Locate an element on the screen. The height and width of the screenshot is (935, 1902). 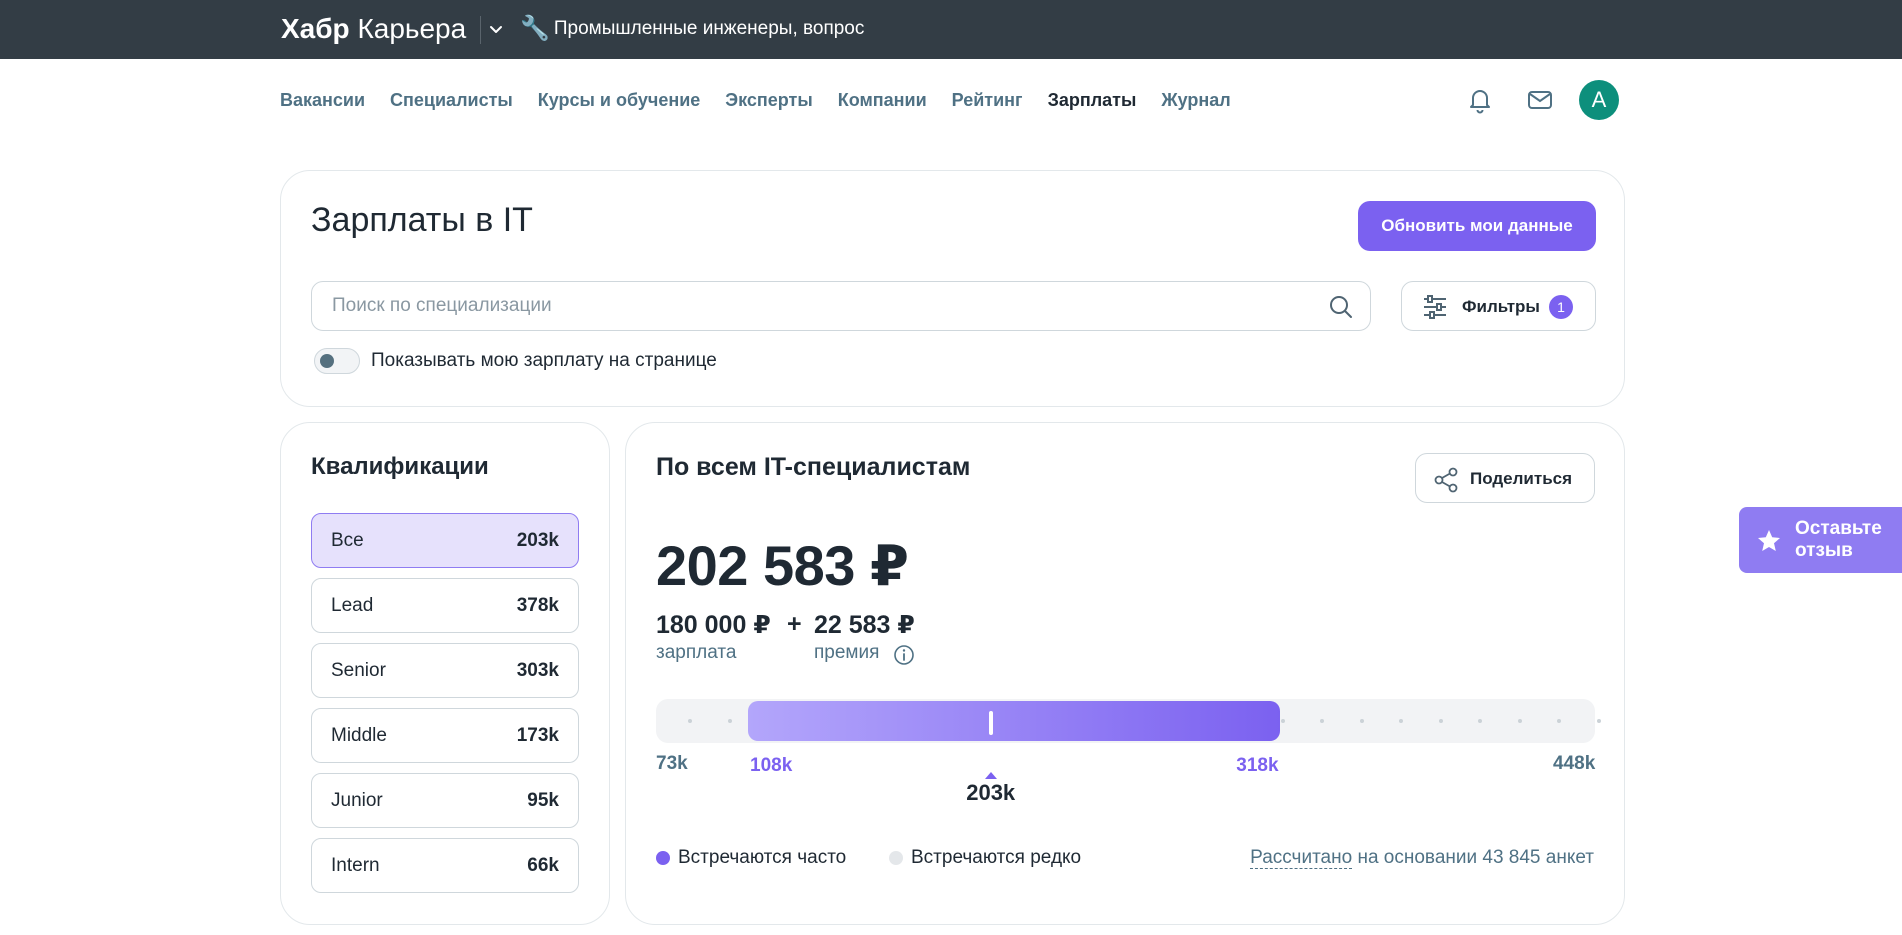
qualifications-title: Квалификации is located at coordinates (400, 466).